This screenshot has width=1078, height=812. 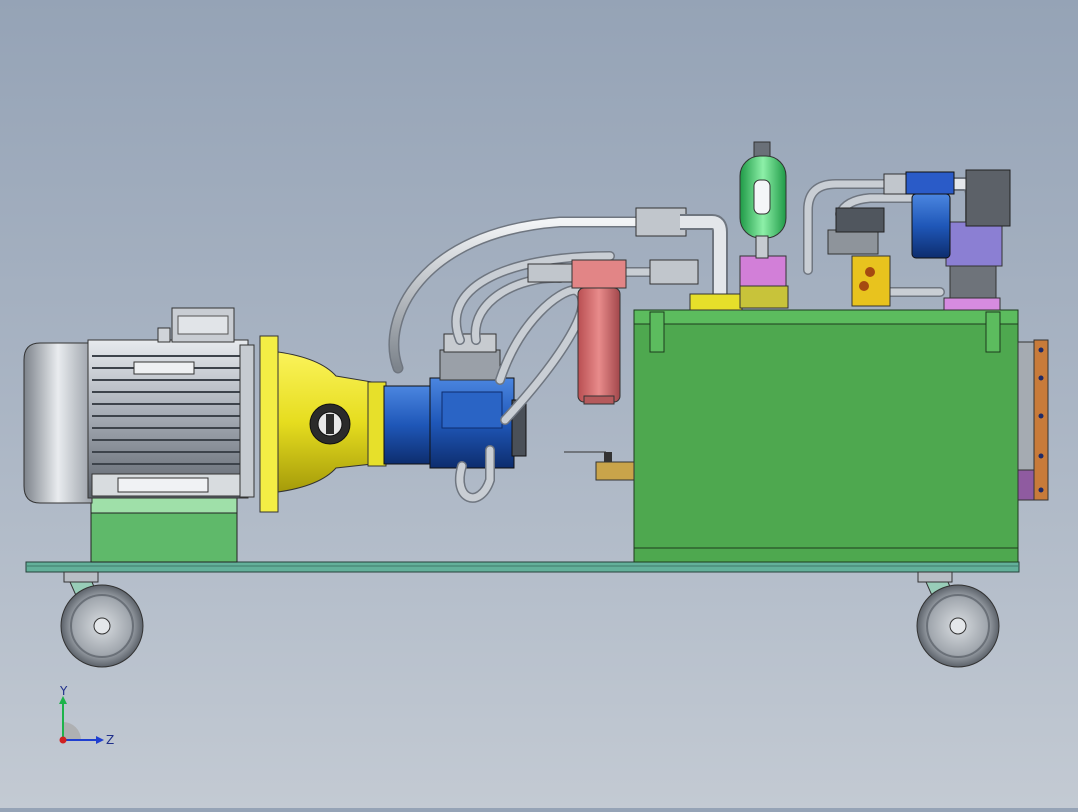 What do you see at coordinates (110, 740) in the screenshot?
I see `z-axis-label: Z` at bounding box center [110, 740].